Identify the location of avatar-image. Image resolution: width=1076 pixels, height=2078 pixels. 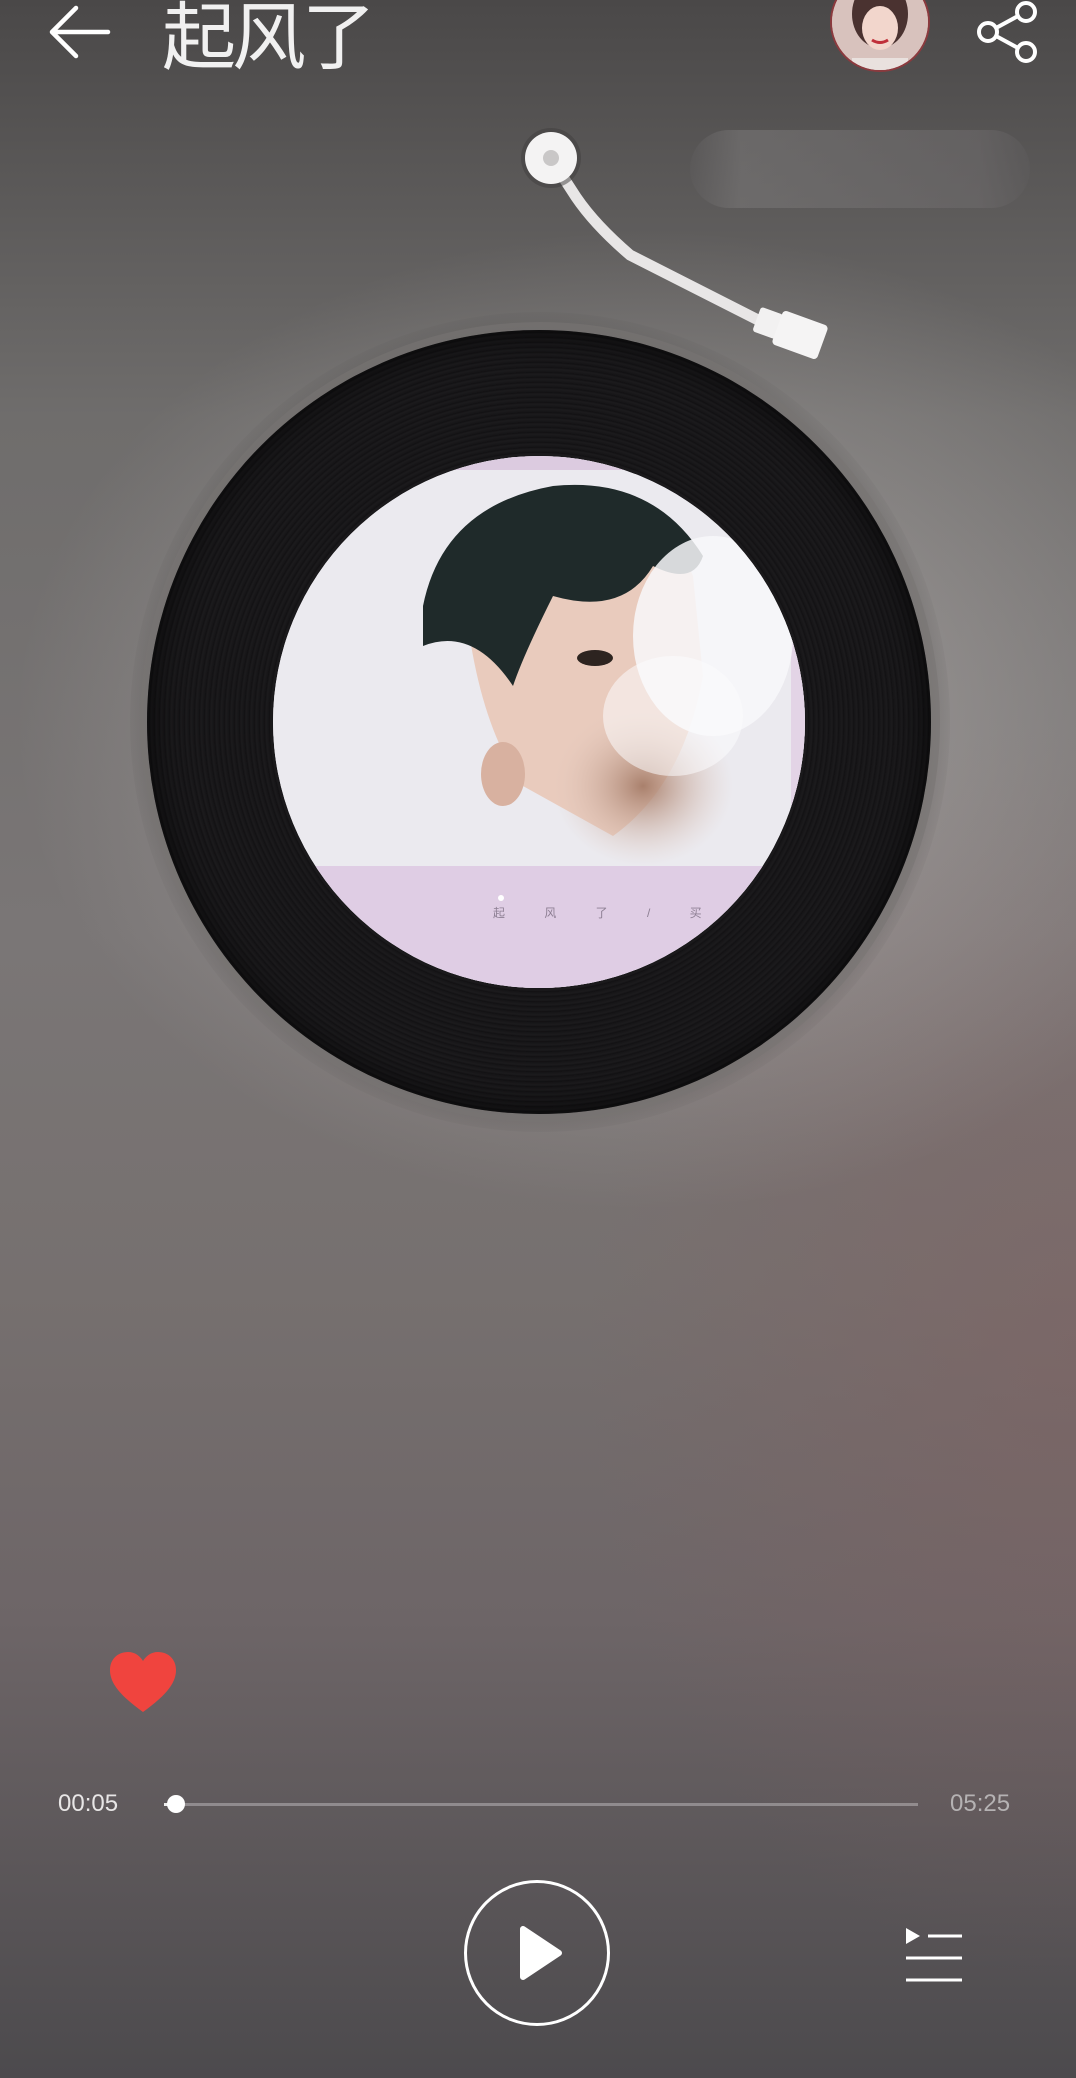
(880, 35).